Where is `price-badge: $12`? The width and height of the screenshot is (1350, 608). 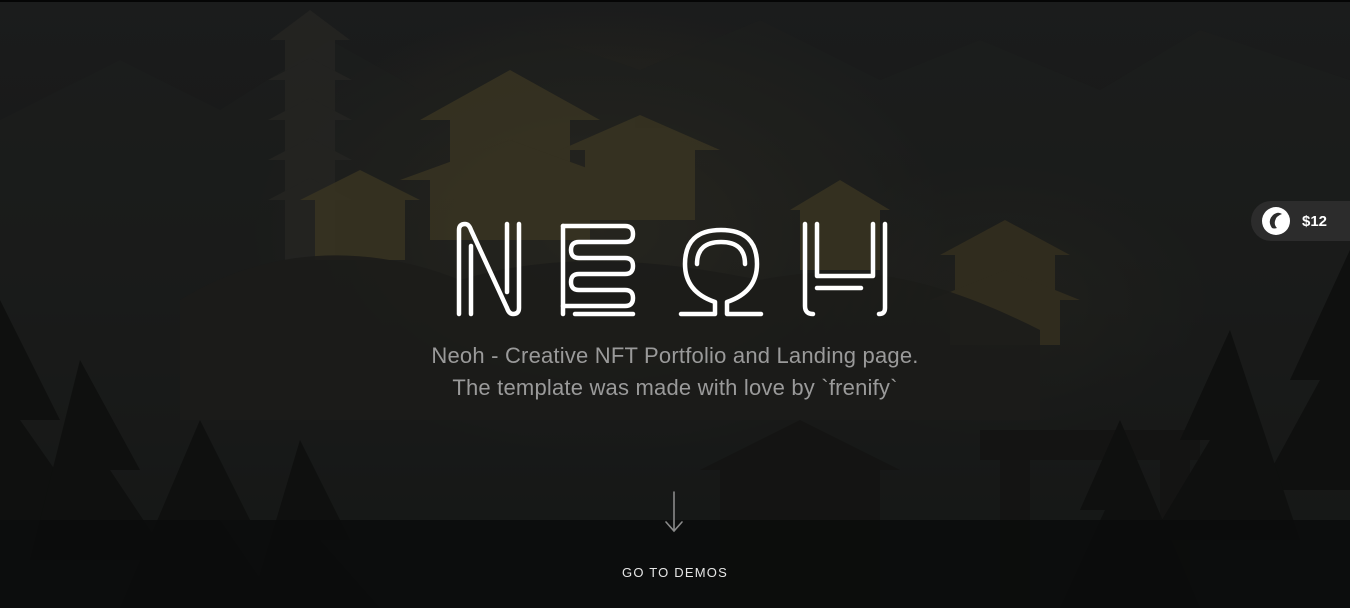 price-badge: $12 is located at coordinates (1300, 221).